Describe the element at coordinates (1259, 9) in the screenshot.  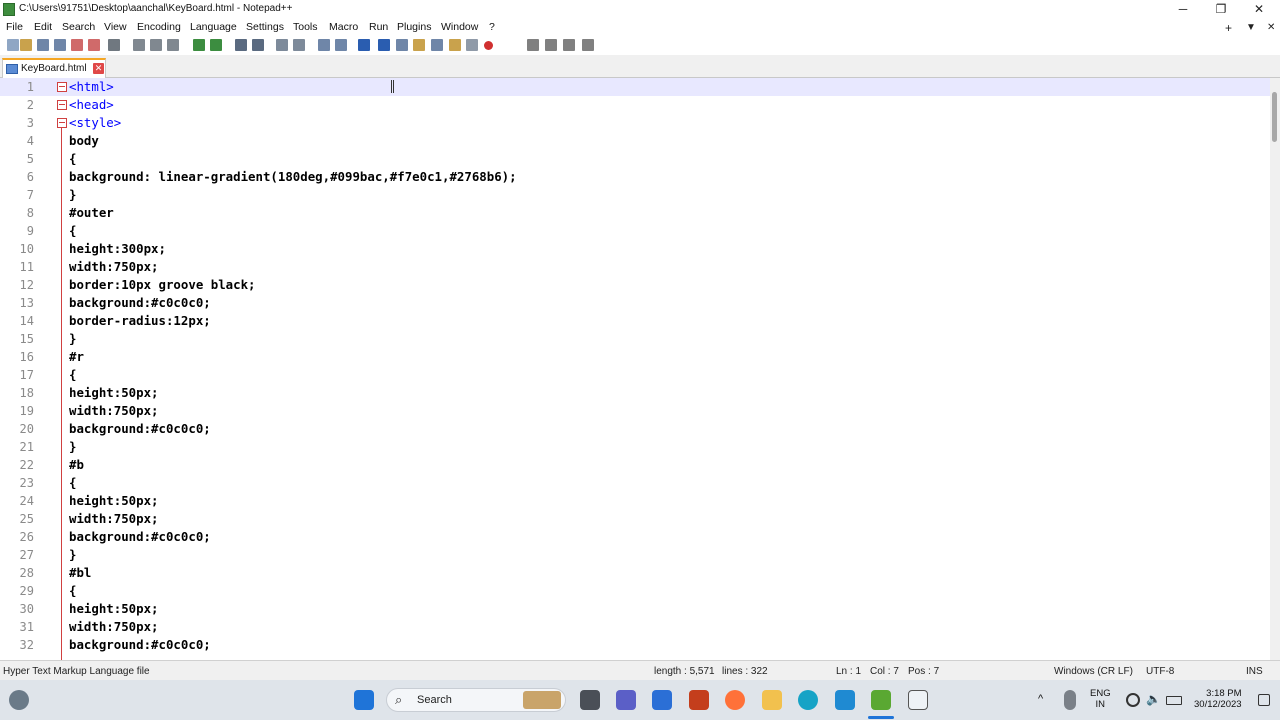
I see `close-window-button: ✕` at that location.